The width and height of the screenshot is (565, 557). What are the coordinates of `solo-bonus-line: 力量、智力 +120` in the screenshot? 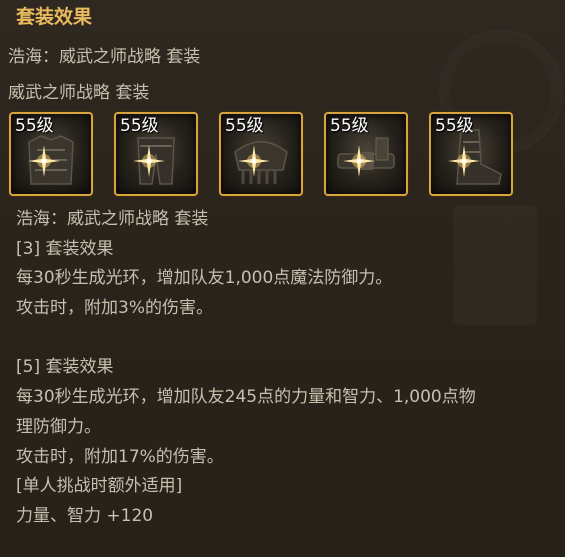 It's located at (85, 515).